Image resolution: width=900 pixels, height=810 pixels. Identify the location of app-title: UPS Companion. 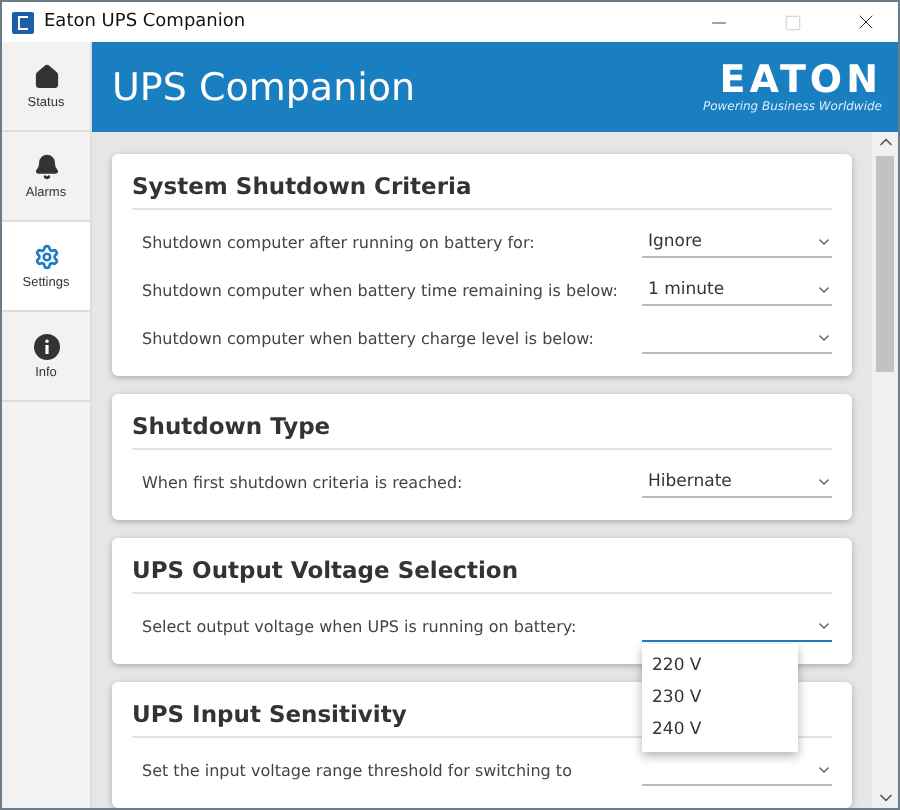
(264, 87).